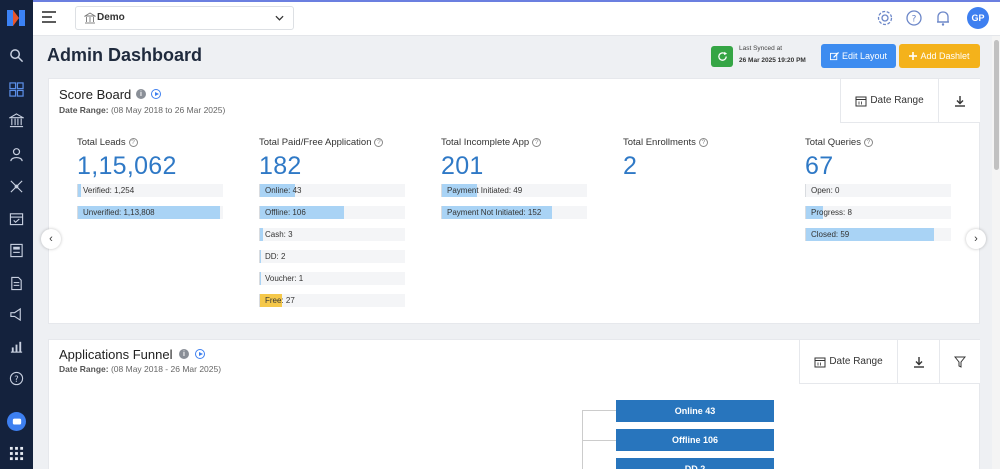 This screenshot has width=1000, height=469. What do you see at coordinates (978, 18) in the screenshot?
I see `user-avatar: GP` at bounding box center [978, 18].